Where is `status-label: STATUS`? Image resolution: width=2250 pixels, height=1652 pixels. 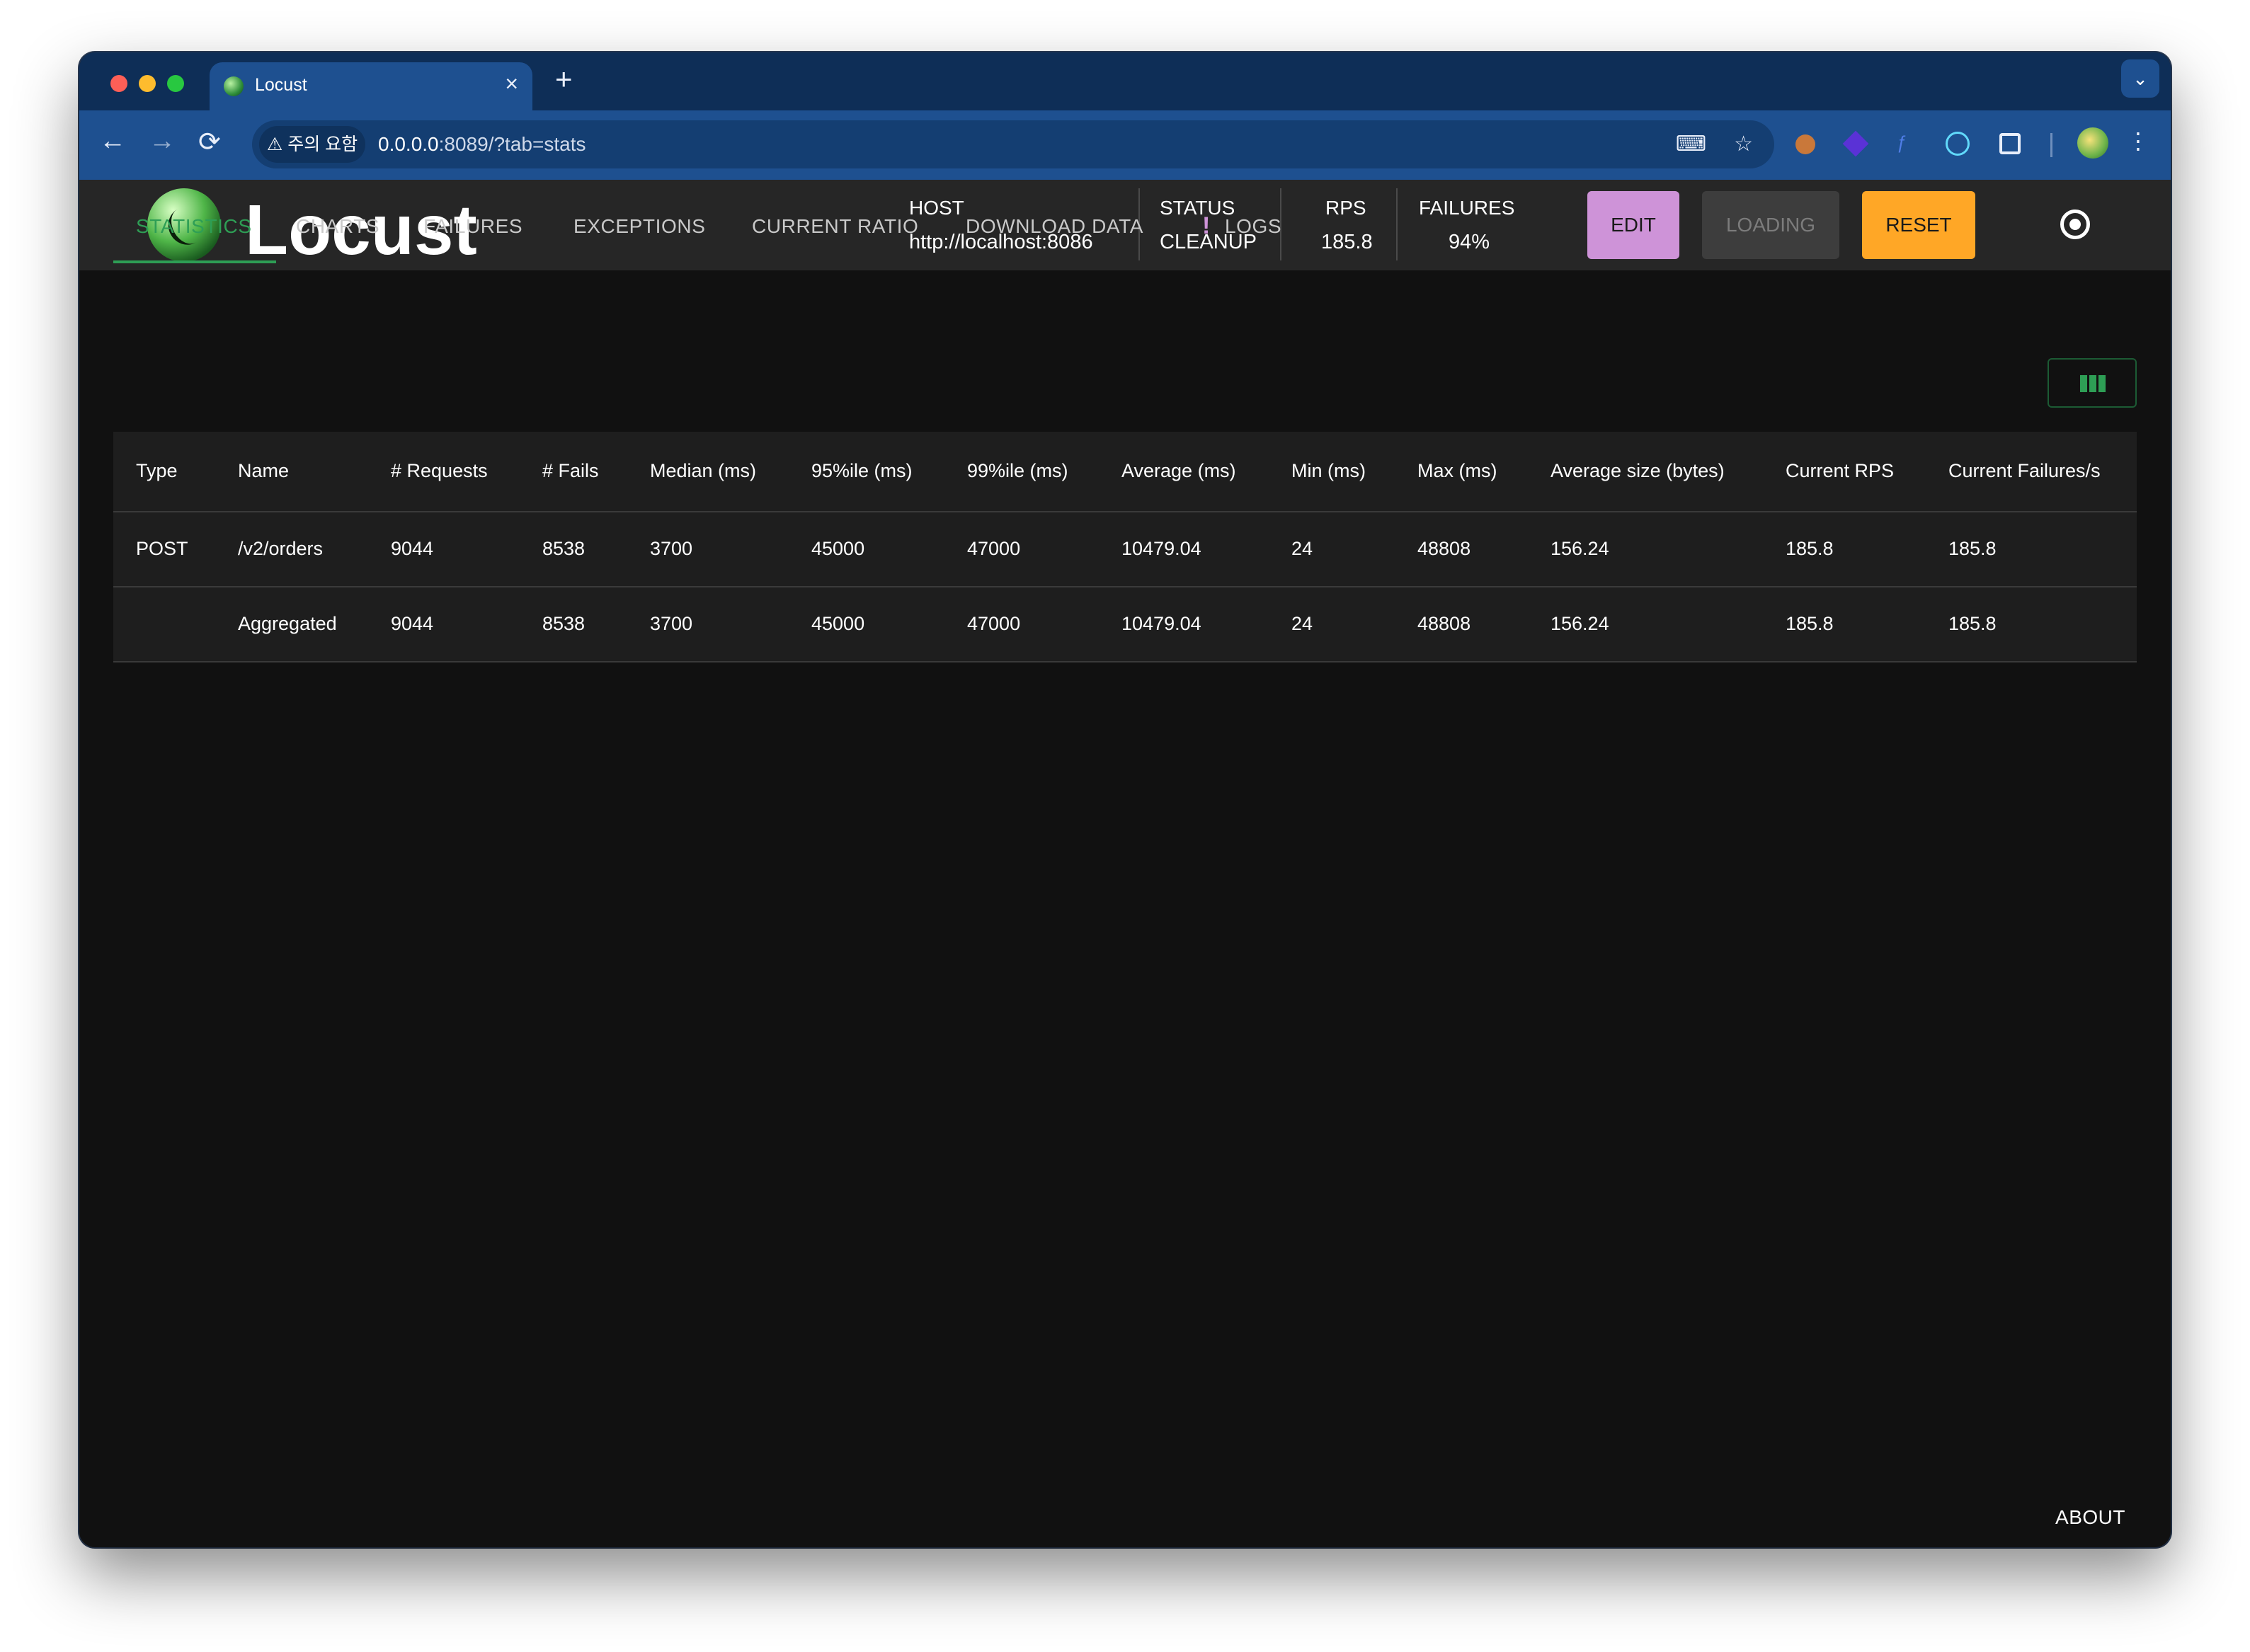 status-label: STATUS is located at coordinates (1197, 208).